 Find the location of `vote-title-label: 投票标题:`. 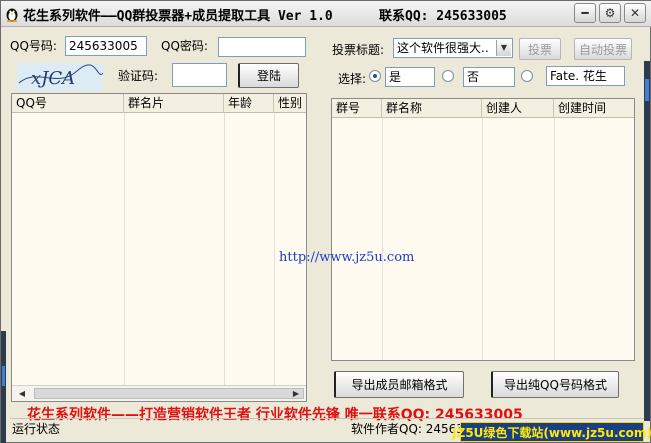

vote-title-label: 投票标题: is located at coordinates (358, 50).